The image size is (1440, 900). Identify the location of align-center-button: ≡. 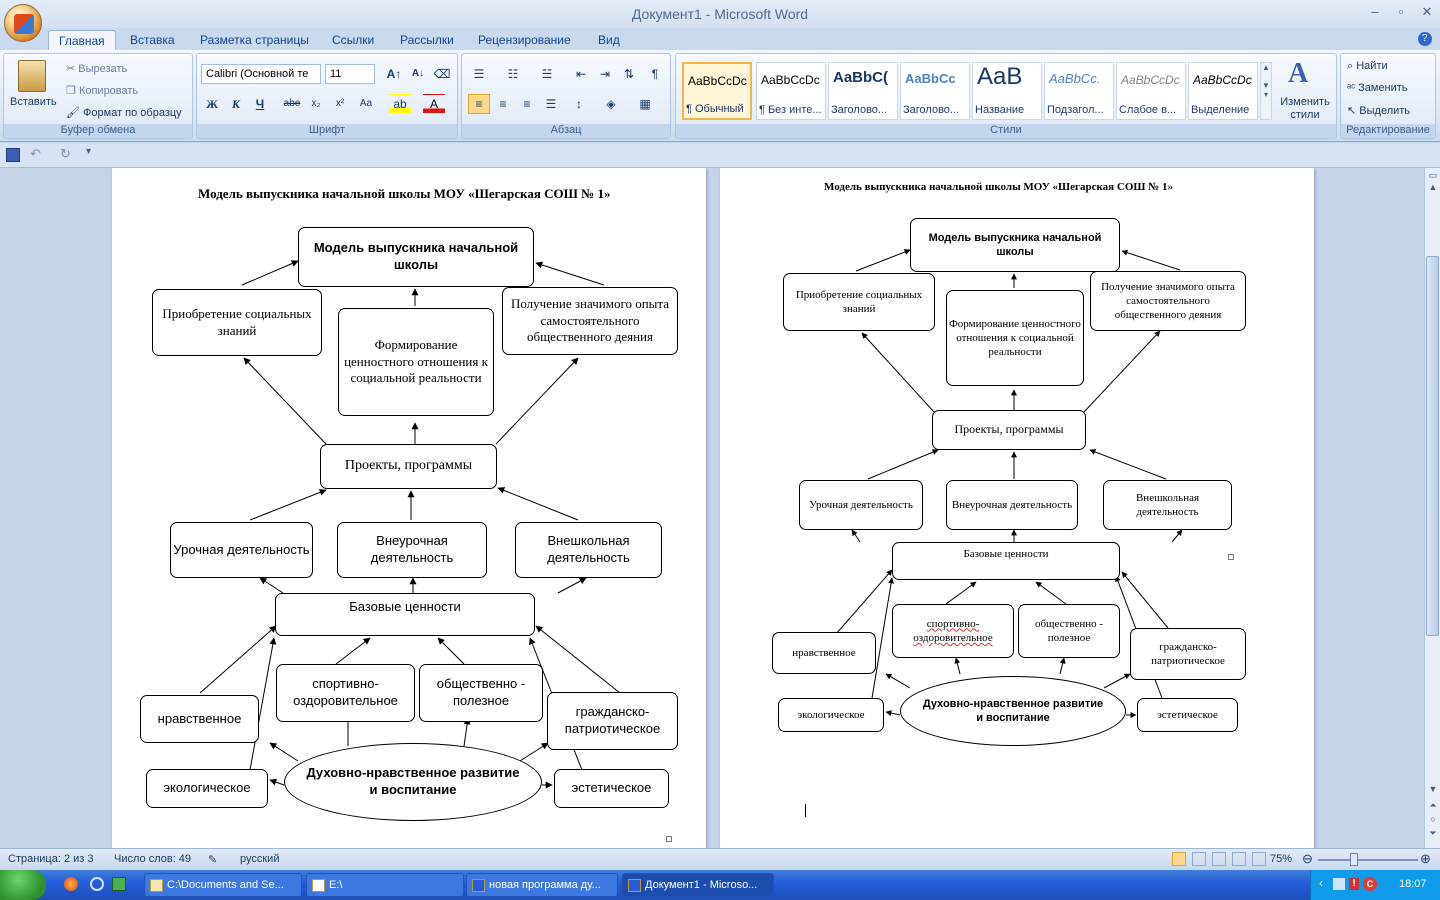
(503, 104).